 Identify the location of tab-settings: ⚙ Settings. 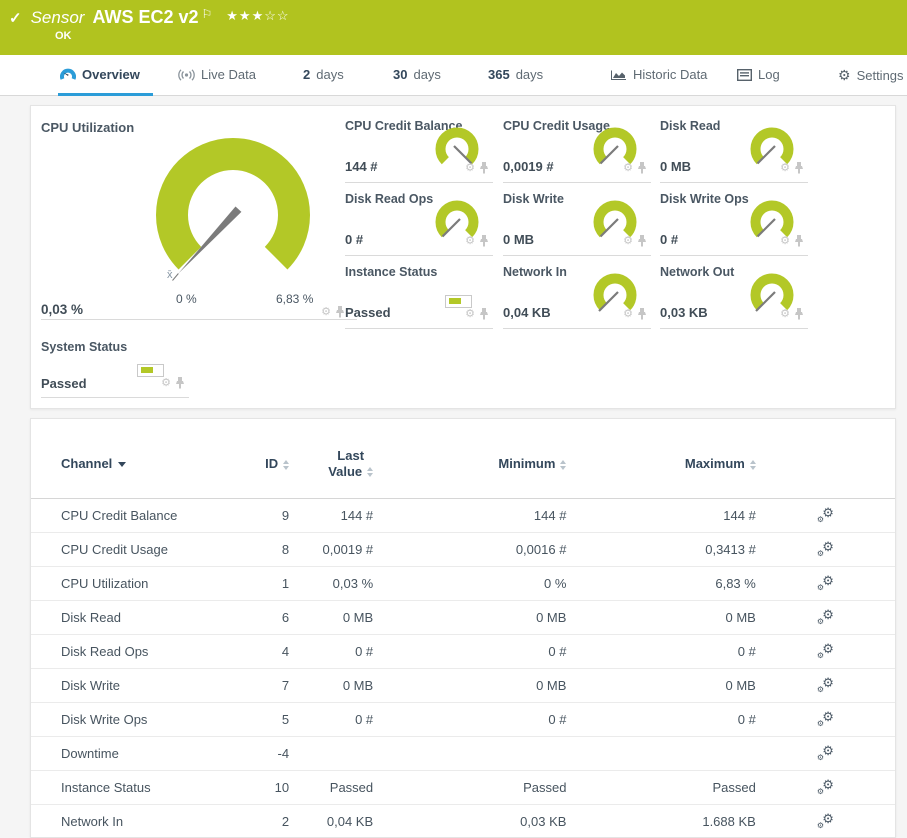
(871, 75).